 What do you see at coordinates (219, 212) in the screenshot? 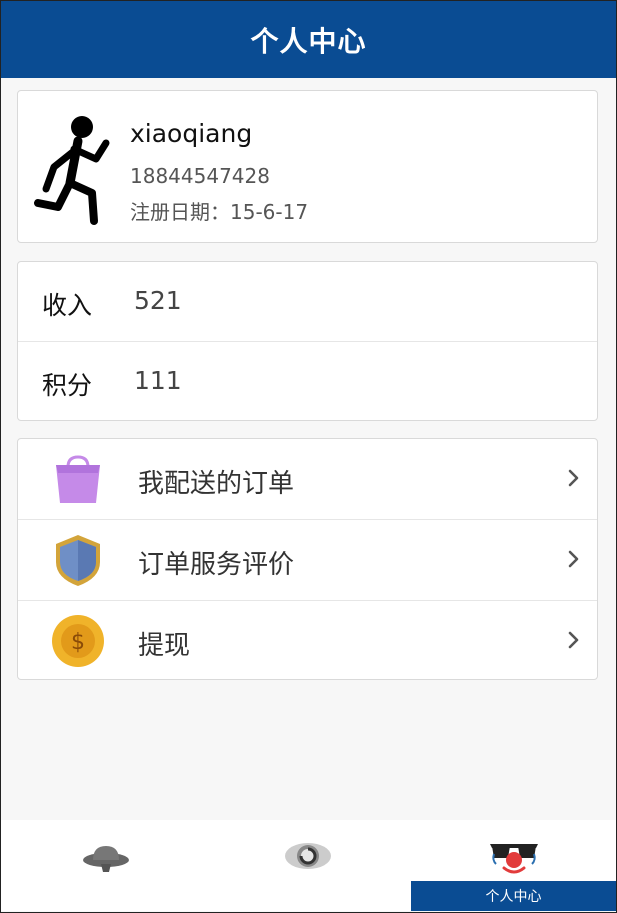
I see `profile-register-date: 注册日期：15-6-17` at bounding box center [219, 212].